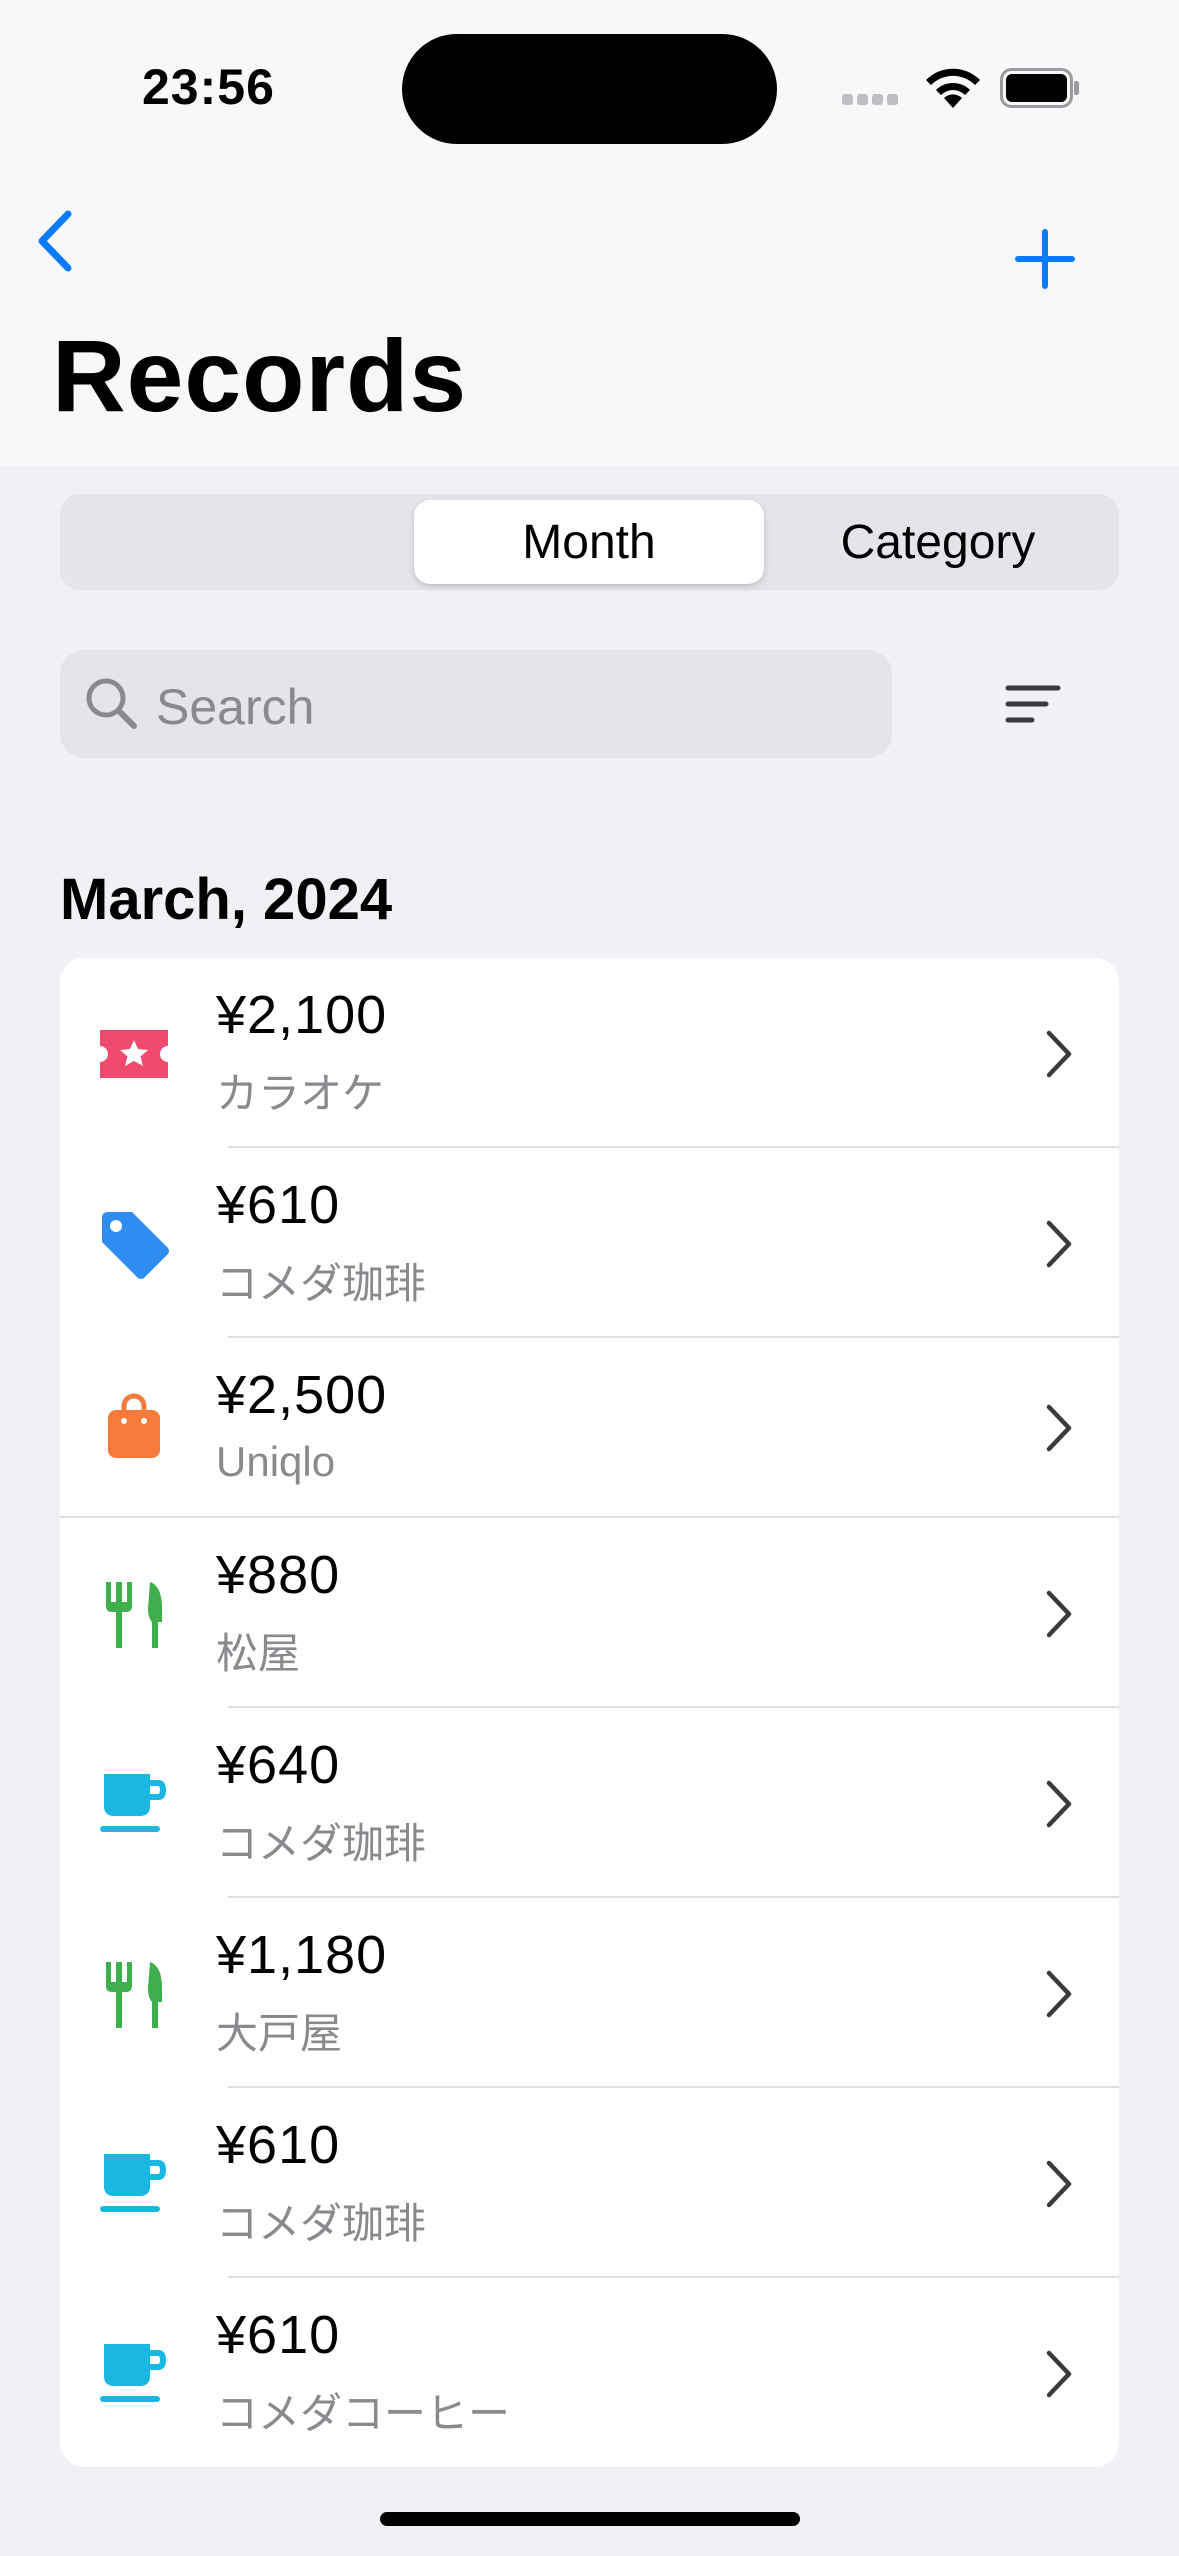  I want to click on section-header-month: March, 2024, so click(226, 899).